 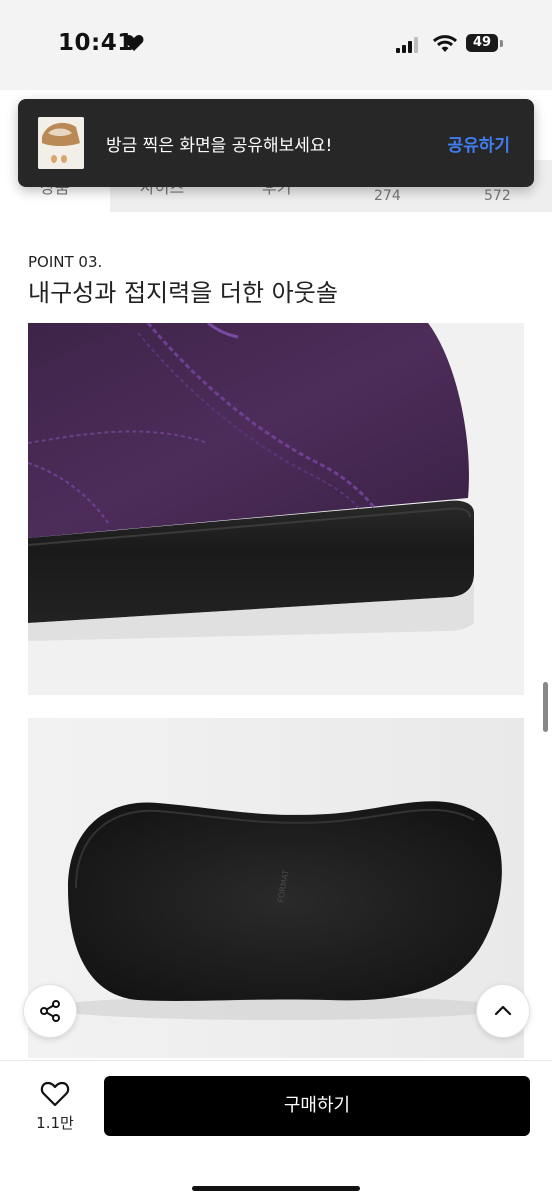 I want to click on cellular-signal-icon, so click(x=407, y=45).